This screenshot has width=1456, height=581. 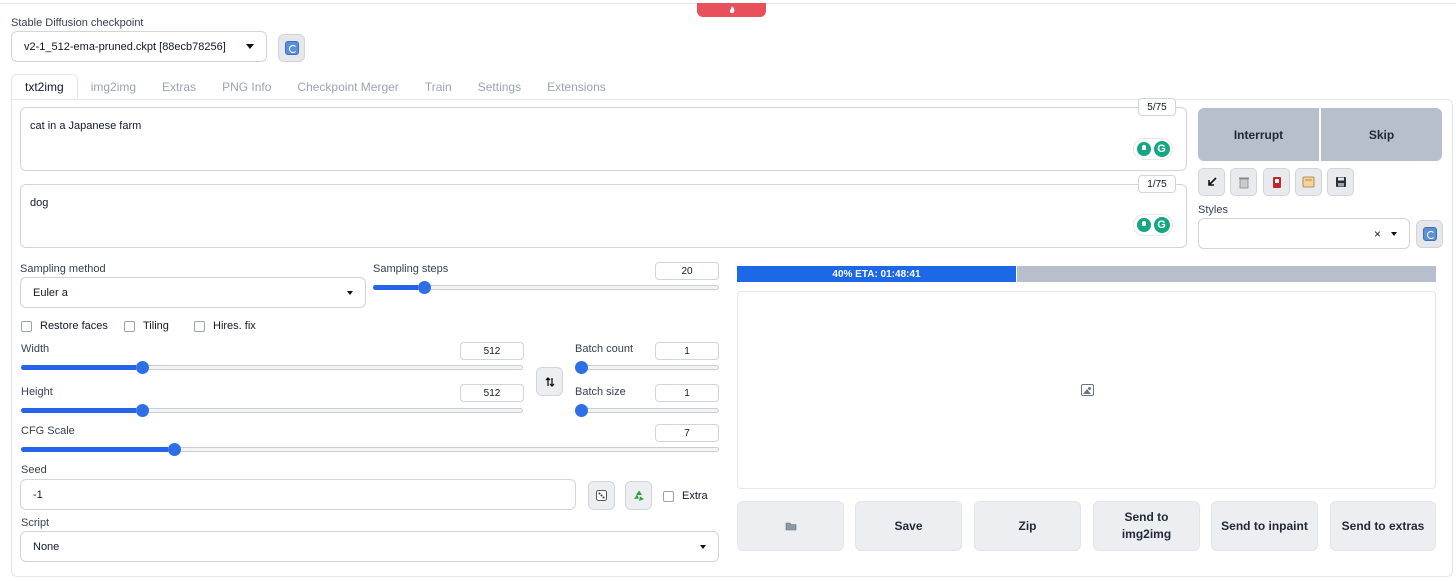 I want to click on save-style-button, so click(x=1340, y=182).